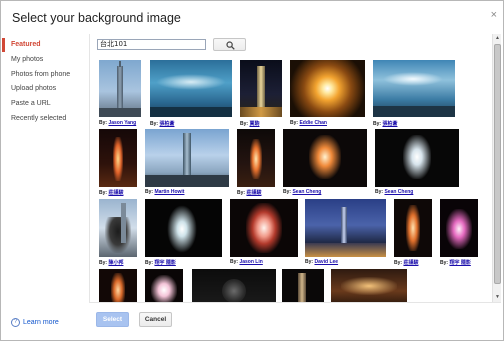 Image resolution: width=504 pixels, height=341 pixels. Describe the element at coordinates (494, 15) in the screenshot. I see `close-icon: ×` at that location.